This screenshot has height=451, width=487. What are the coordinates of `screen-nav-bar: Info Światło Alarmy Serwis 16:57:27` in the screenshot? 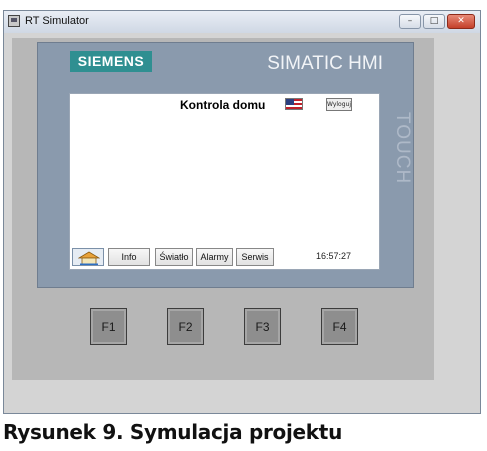 It's located at (224, 257).